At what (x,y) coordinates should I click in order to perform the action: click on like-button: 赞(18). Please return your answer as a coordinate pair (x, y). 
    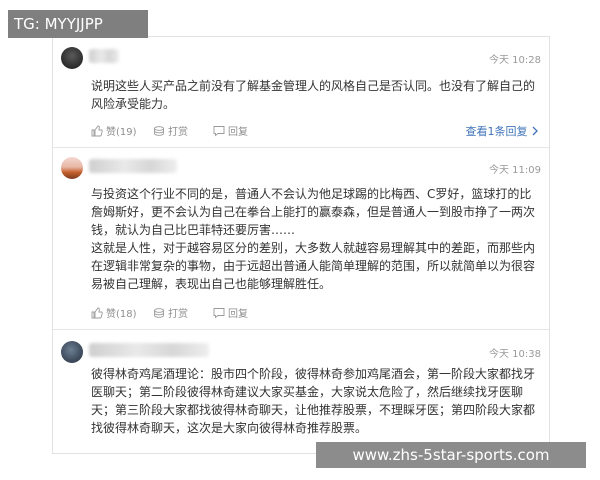
    Looking at the image, I should click on (114, 312).